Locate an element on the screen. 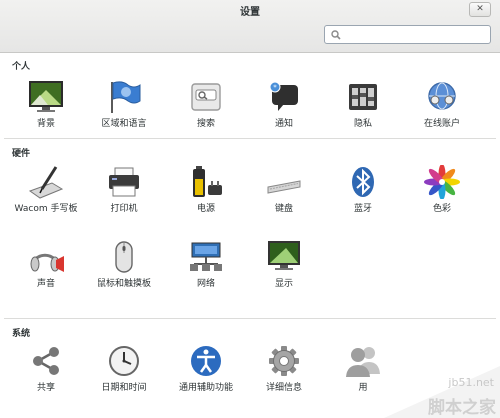 Image resolution: width=500 pixels, height=418 pixels. close-button: ✕ is located at coordinates (480, 9).